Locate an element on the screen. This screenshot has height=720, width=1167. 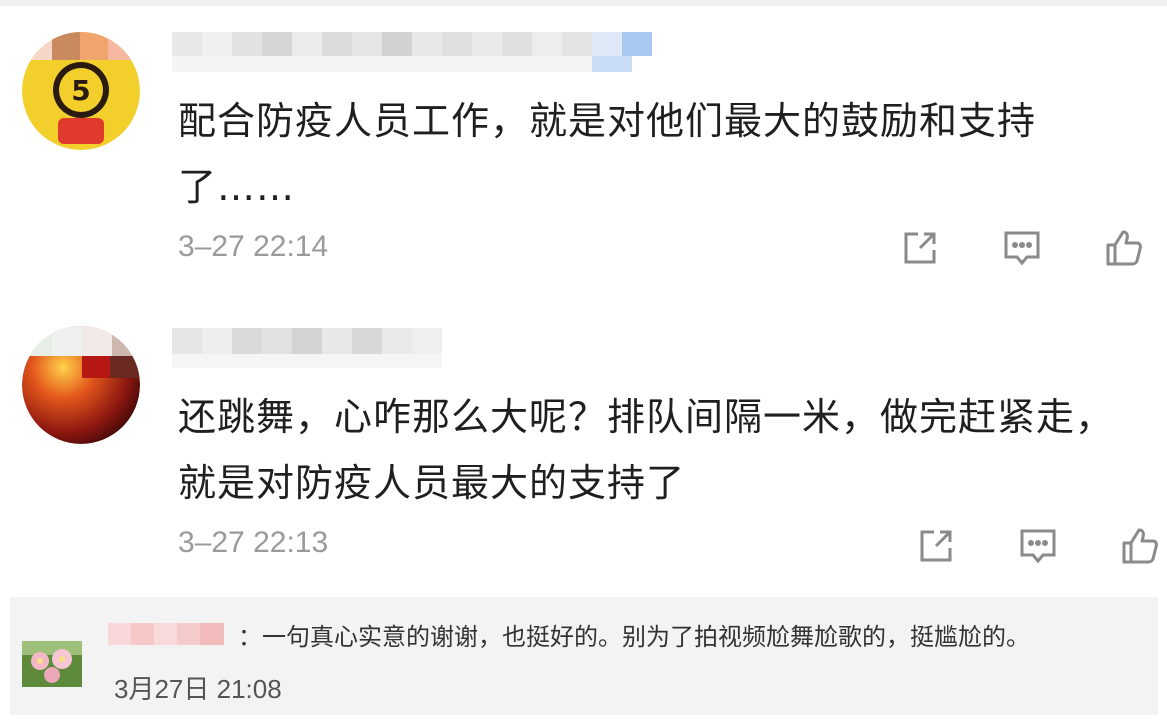
reply-avatar is located at coordinates (52, 664).